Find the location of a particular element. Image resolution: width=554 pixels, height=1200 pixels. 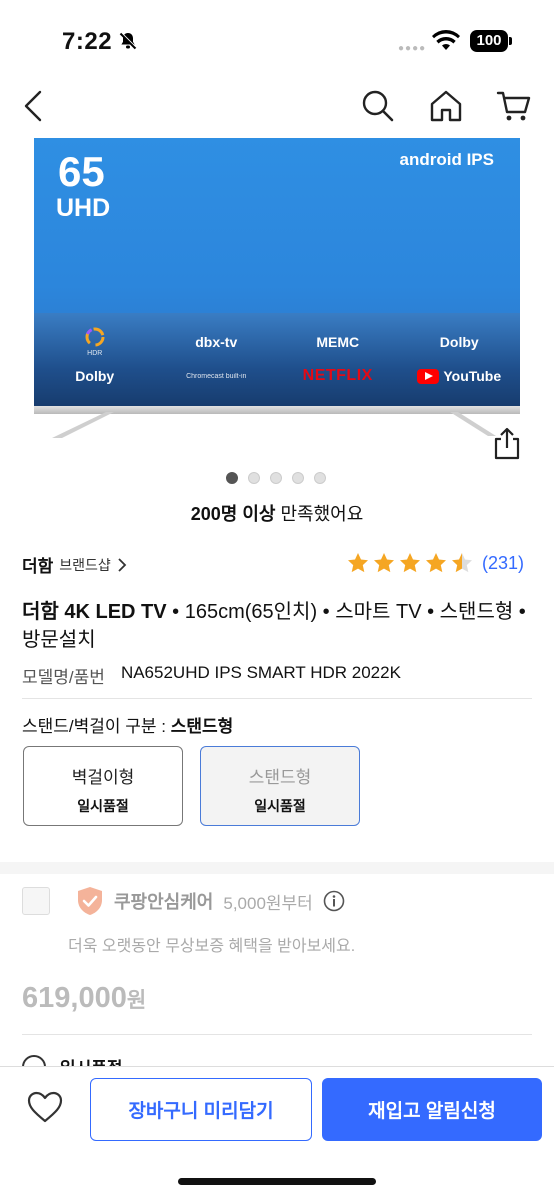

chevron-right-icon is located at coordinates (122, 564).